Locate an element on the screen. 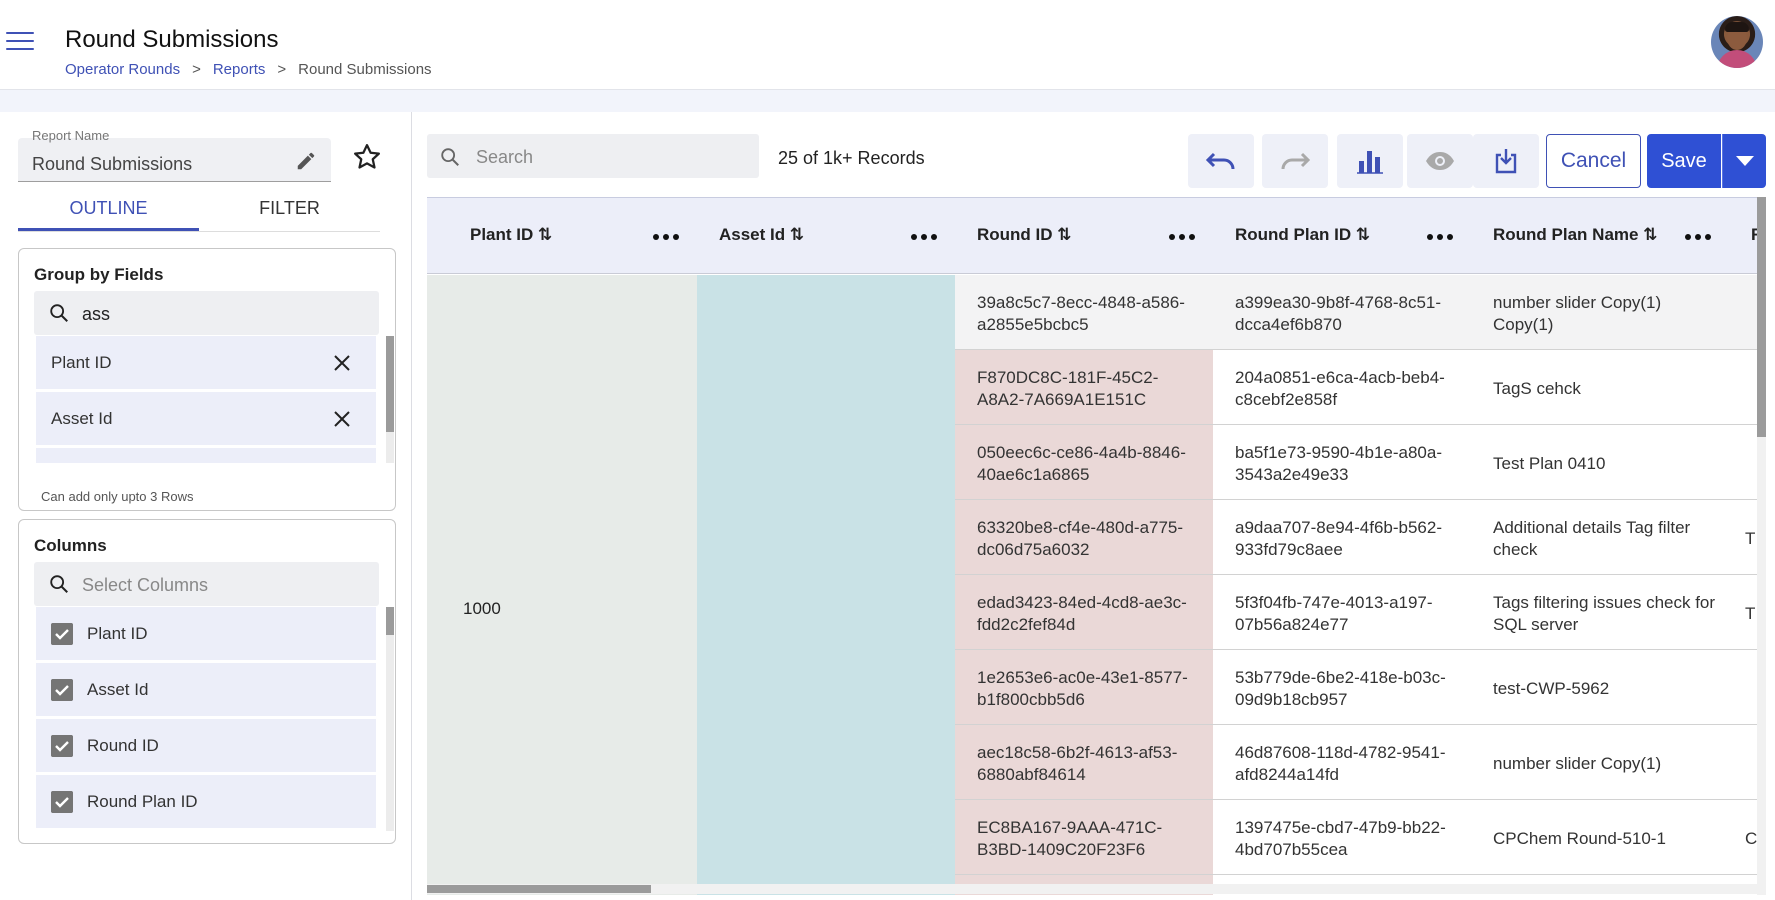 The image size is (1775, 900). report-name-label: Report Name is located at coordinates (71, 135).